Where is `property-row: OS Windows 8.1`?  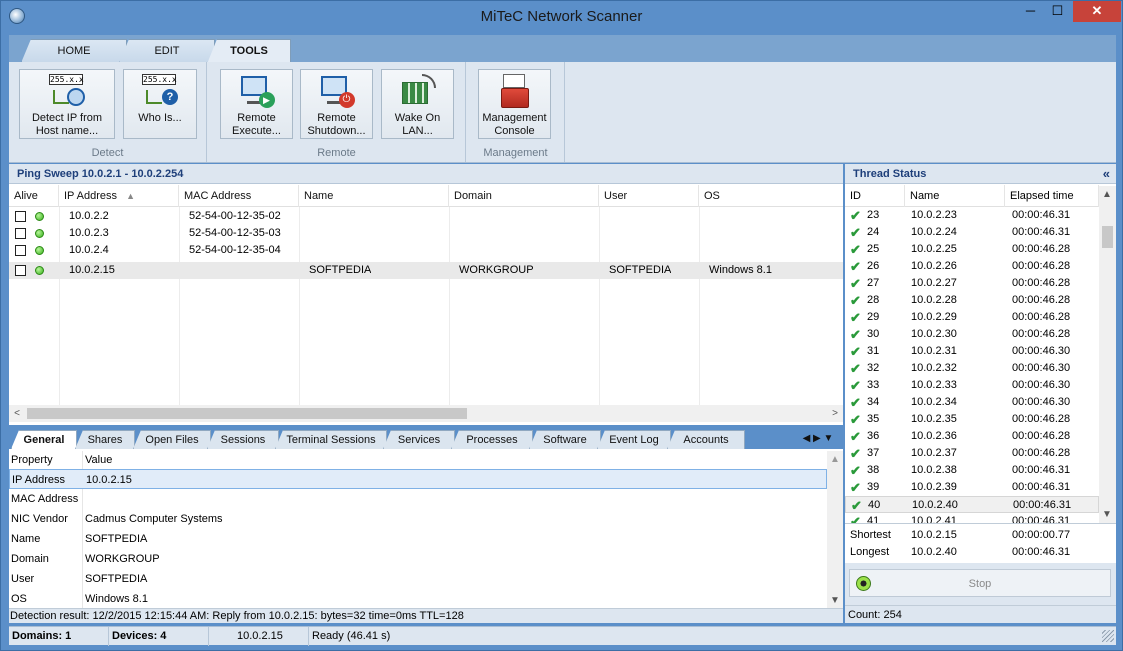
property-row: OS Windows 8.1 is located at coordinates (418, 598).